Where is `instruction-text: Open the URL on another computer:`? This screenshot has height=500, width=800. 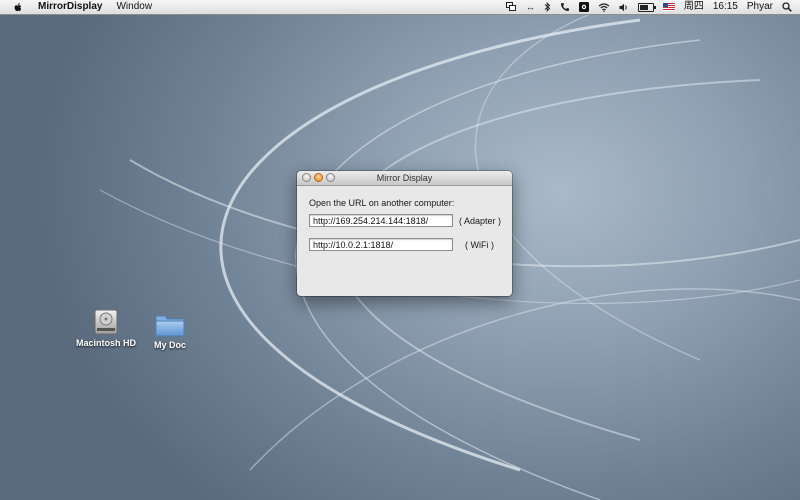 instruction-text: Open the URL on another computer: is located at coordinates (382, 203).